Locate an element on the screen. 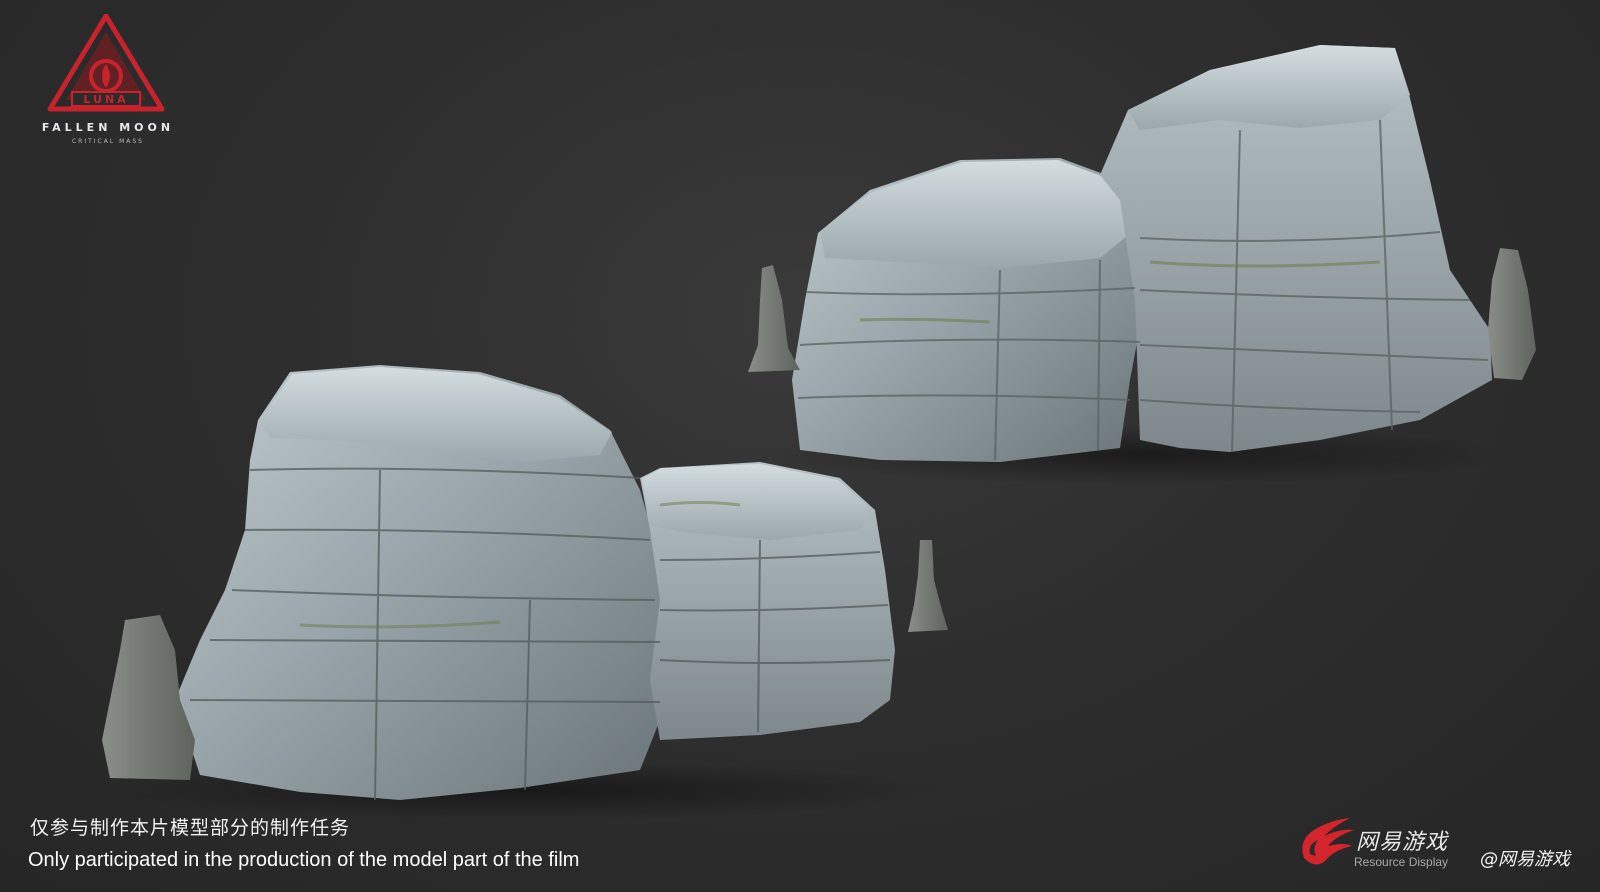 The width and height of the screenshot is (1600, 892). publisher-handle: @网易游戏 is located at coordinates (1525, 859).